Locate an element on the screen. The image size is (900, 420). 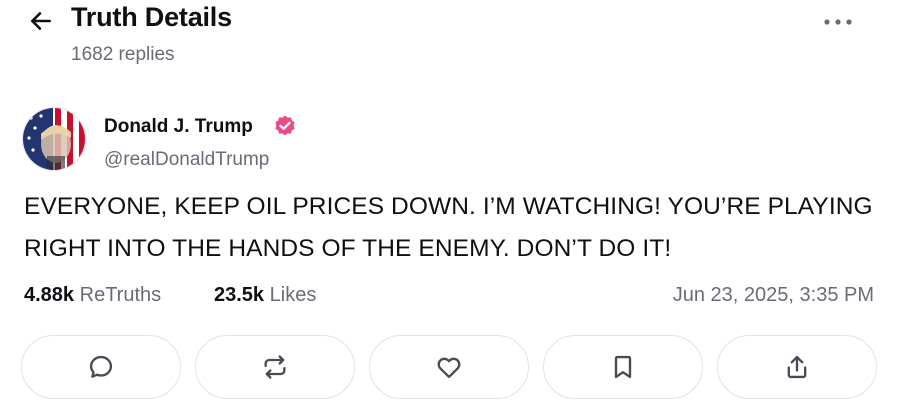
retruth-button is located at coordinates (275, 367).